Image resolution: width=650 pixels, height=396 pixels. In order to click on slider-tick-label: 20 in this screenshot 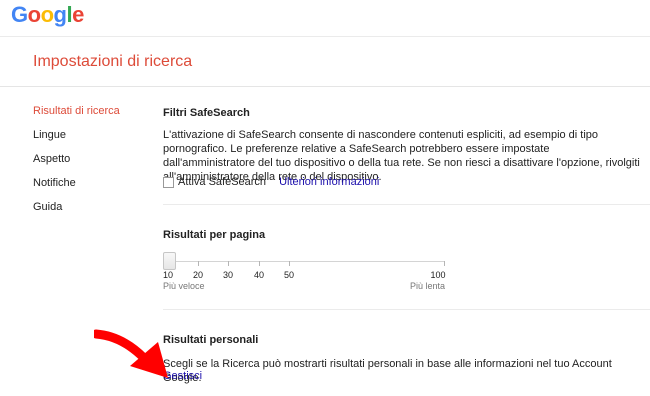, I will do `click(198, 275)`.